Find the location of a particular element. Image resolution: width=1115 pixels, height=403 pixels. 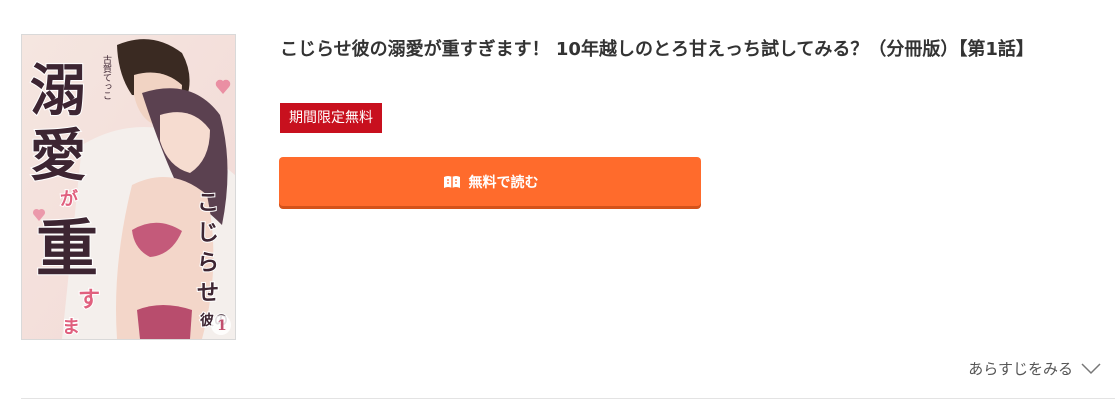

cover-title-char-5: す is located at coordinates (89, 300).